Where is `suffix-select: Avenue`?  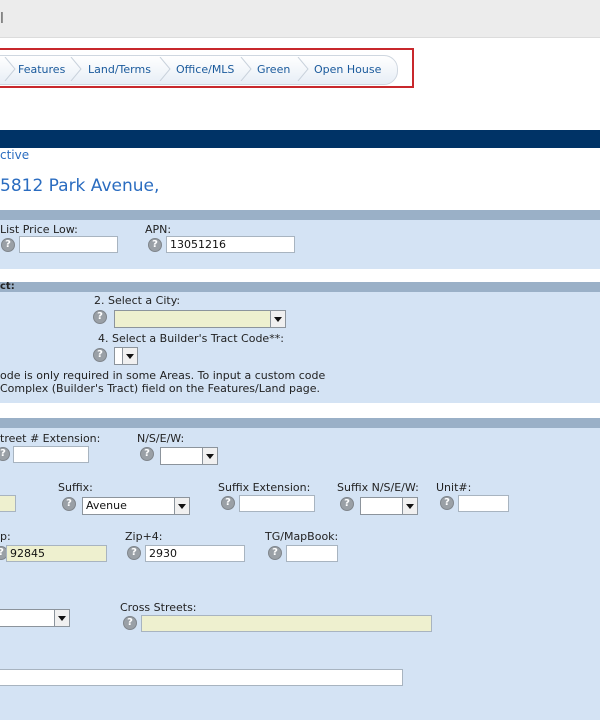
suffix-select: Avenue is located at coordinates (136, 506).